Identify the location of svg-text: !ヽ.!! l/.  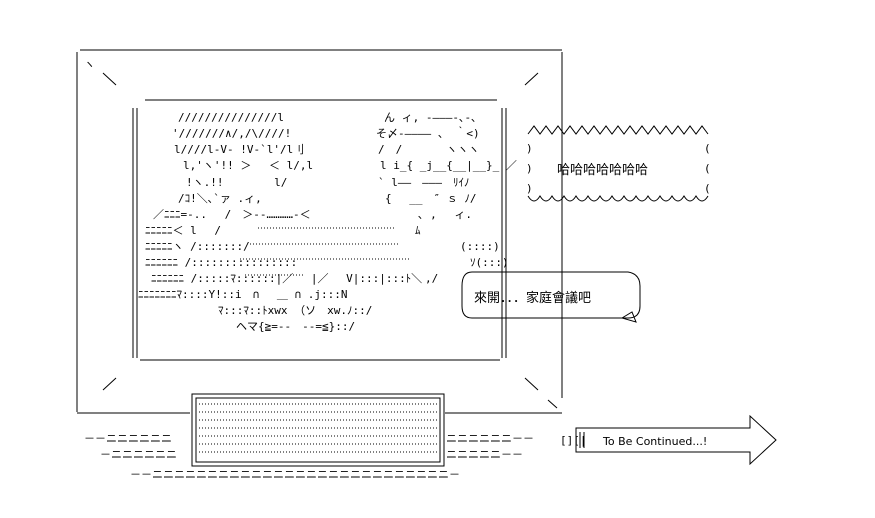
(236, 182).